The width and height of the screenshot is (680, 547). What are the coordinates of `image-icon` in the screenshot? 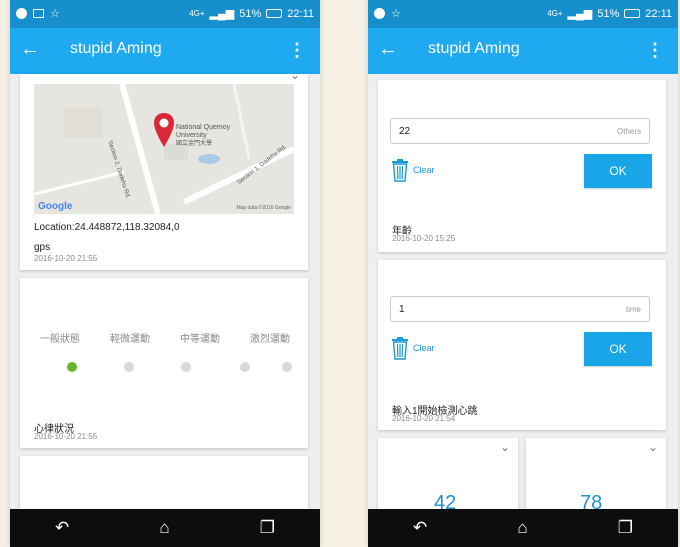 It's located at (38, 13).